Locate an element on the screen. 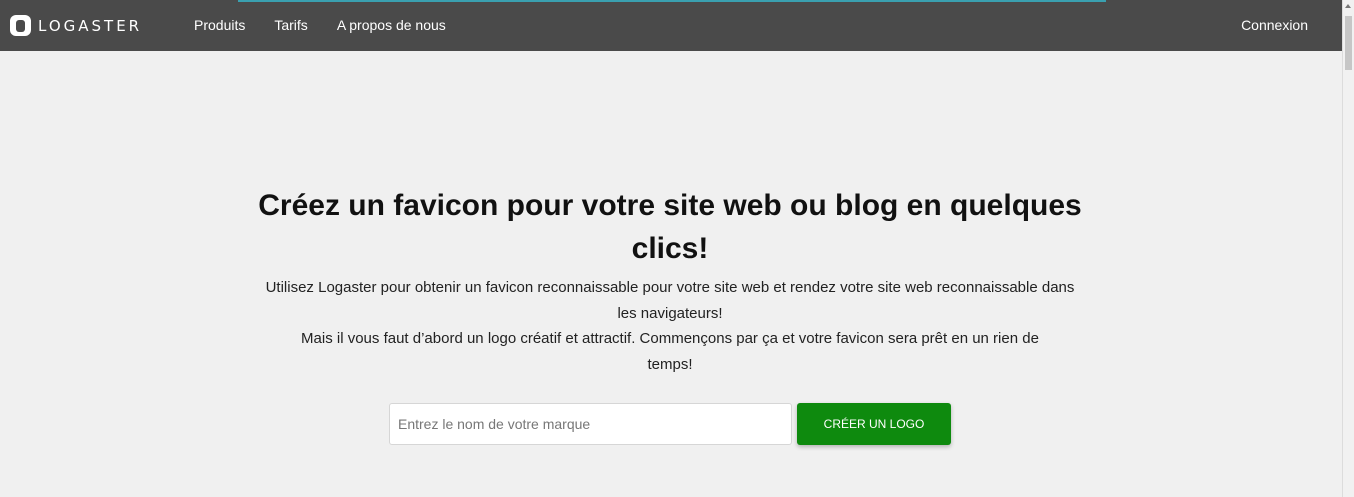 The height and width of the screenshot is (497, 1354). nav-item-a-propos: A propos de nous is located at coordinates (391, 25).